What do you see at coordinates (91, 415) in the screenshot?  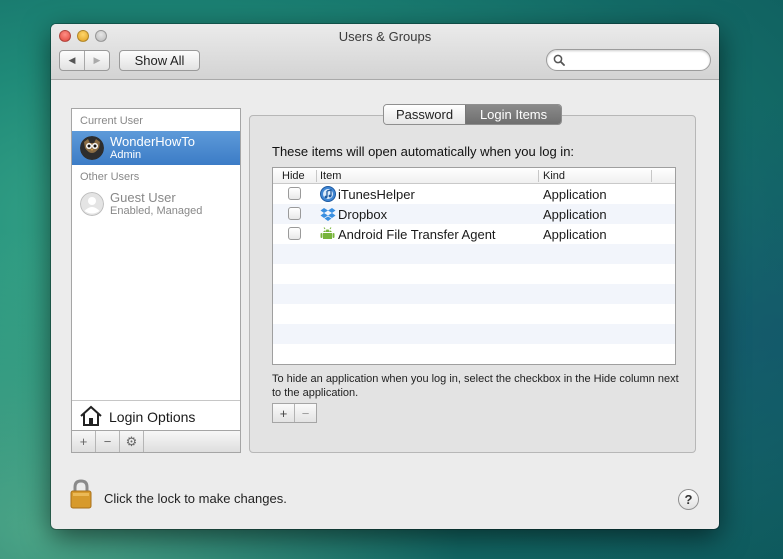 I see `house-icon` at bounding box center [91, 415].